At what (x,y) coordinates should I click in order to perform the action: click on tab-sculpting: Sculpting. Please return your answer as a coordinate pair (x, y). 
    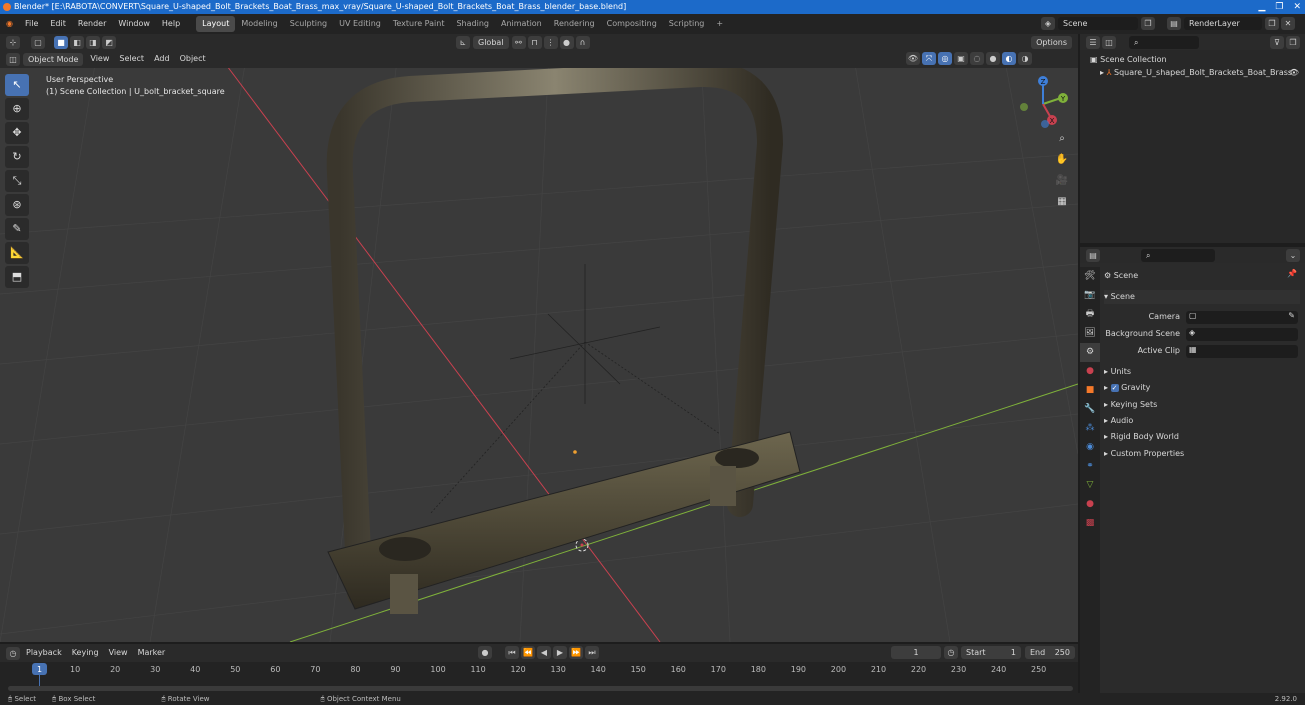
    Looking at the image, I should click on (308, 24).